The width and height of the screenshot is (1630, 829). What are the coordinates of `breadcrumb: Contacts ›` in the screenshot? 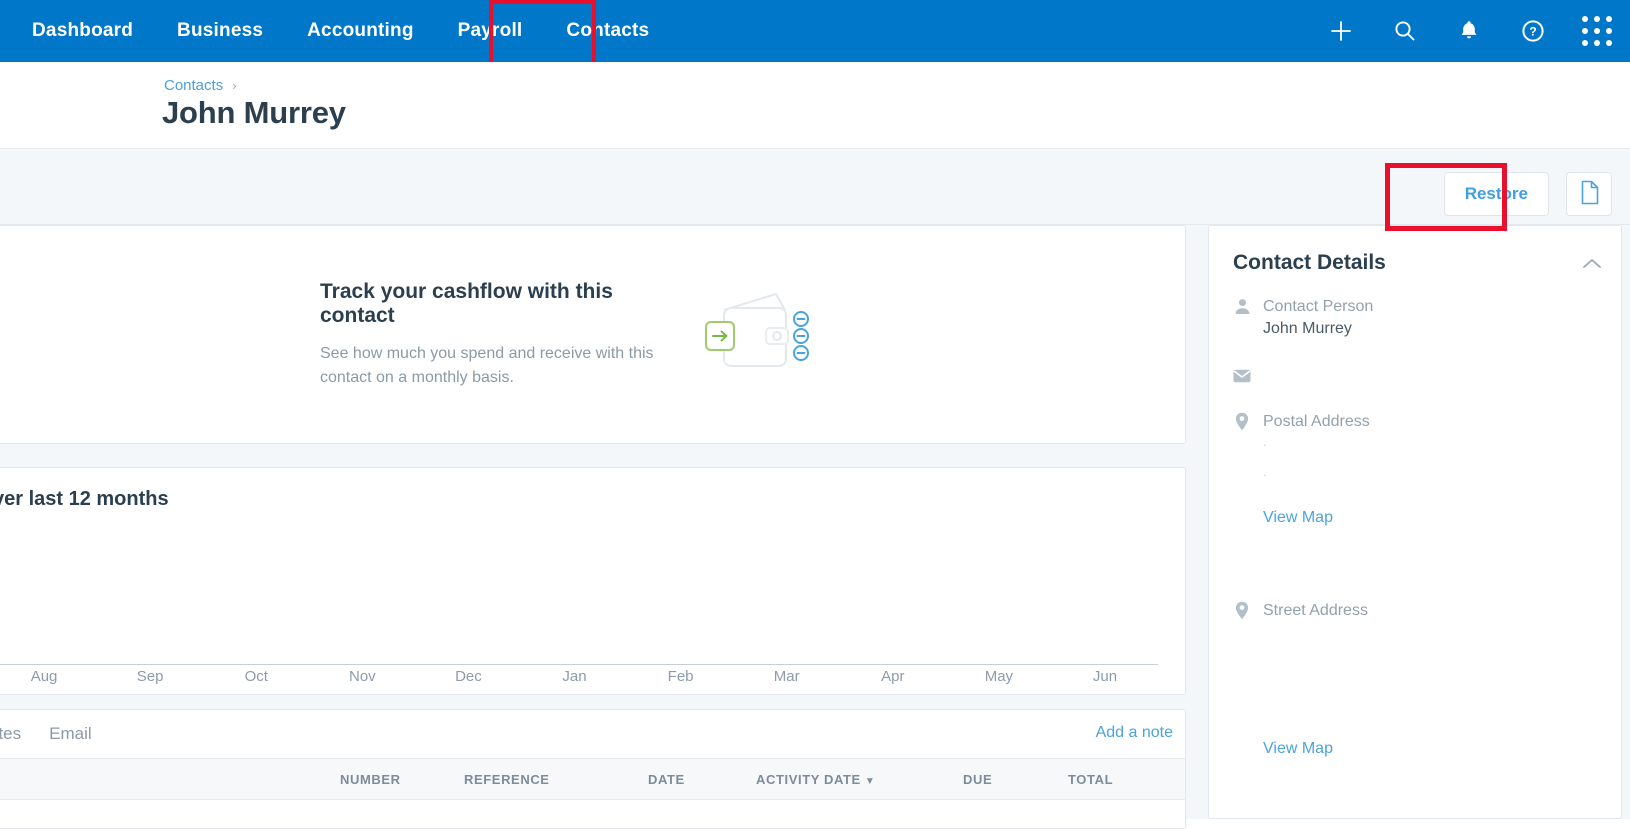 It's located at (200, 85).